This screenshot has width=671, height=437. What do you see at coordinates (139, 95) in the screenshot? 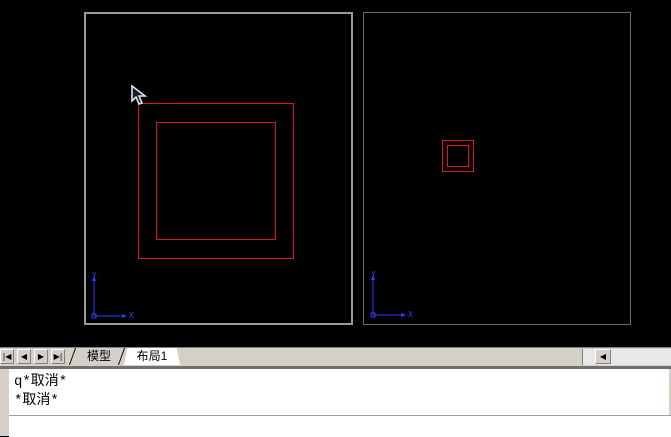
I see `mouse-pointer-icon` at bounding box center [139, 95].